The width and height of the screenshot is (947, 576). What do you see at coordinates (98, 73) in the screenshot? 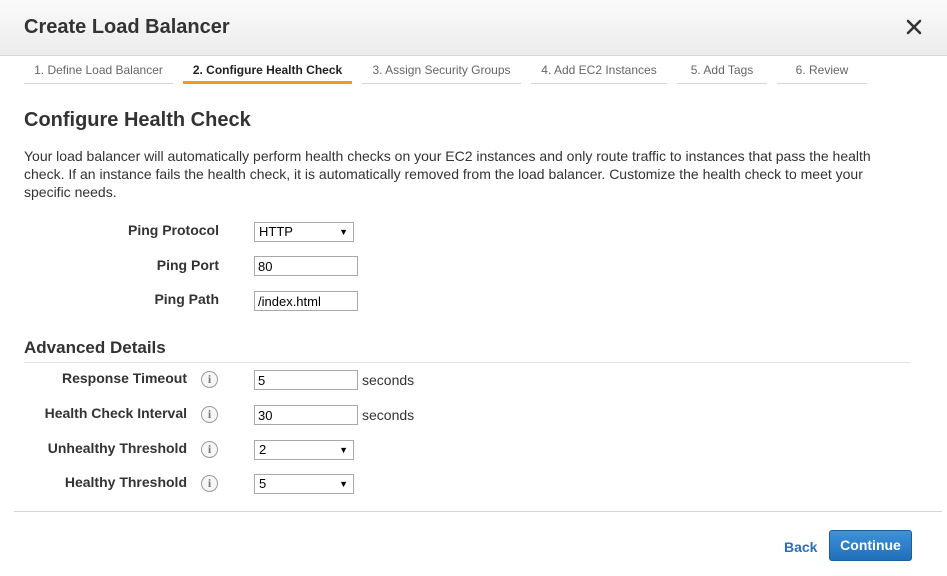
I see `tab-define-load-balancer: 1. Define Load Balancer` at bounding box center [98, 73].